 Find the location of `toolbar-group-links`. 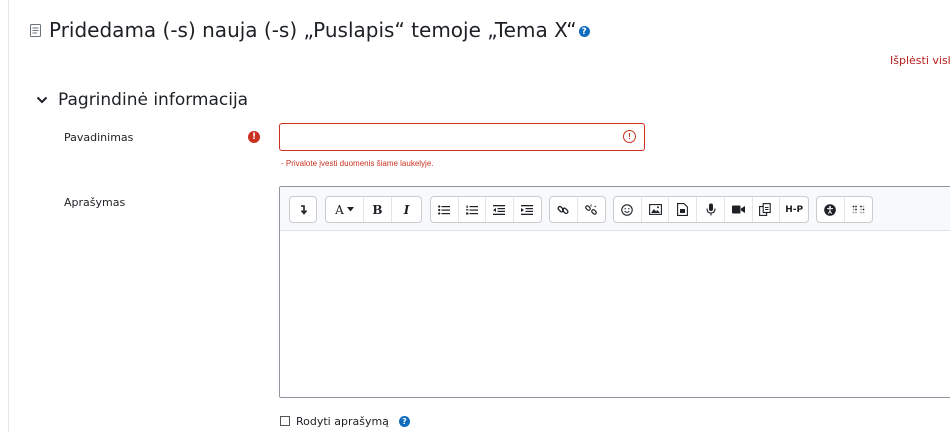

toolbar-group-links is located at coordinates (577, 209).